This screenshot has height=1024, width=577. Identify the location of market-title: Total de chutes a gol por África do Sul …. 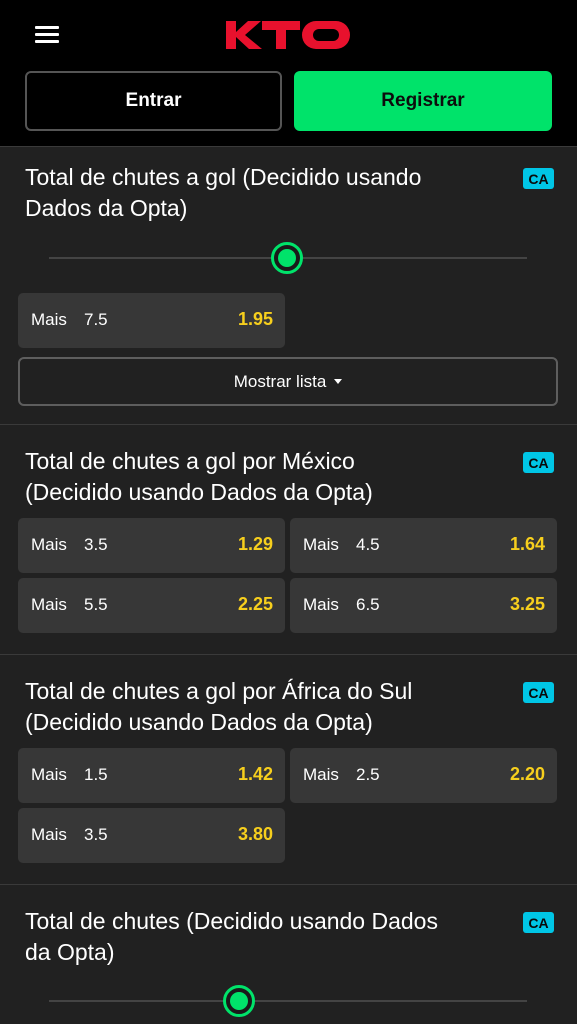
(219, 706).